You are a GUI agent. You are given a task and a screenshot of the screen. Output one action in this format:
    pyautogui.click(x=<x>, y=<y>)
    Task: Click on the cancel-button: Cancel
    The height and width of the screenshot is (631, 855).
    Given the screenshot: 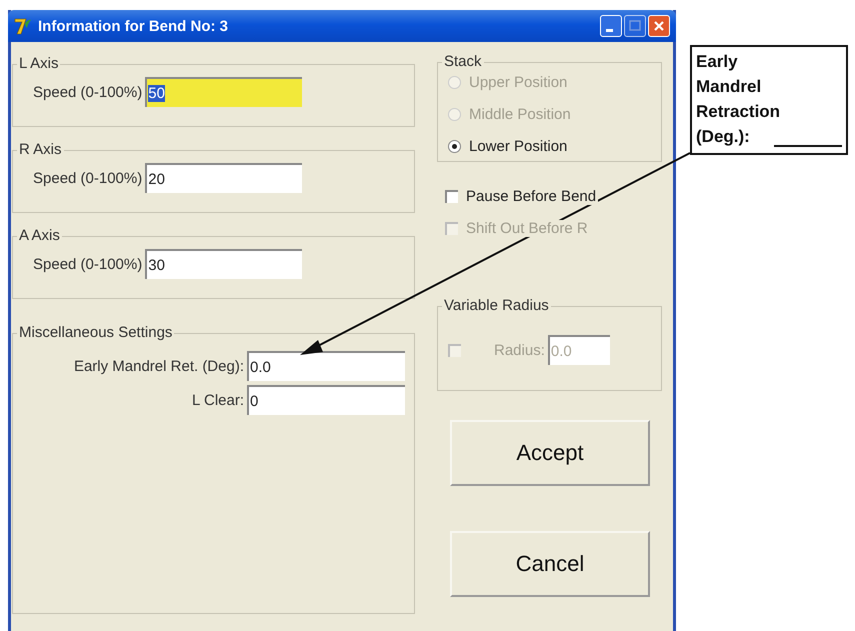 What is the action you would take?
    pyautogui.click(x=550, y=564)
    